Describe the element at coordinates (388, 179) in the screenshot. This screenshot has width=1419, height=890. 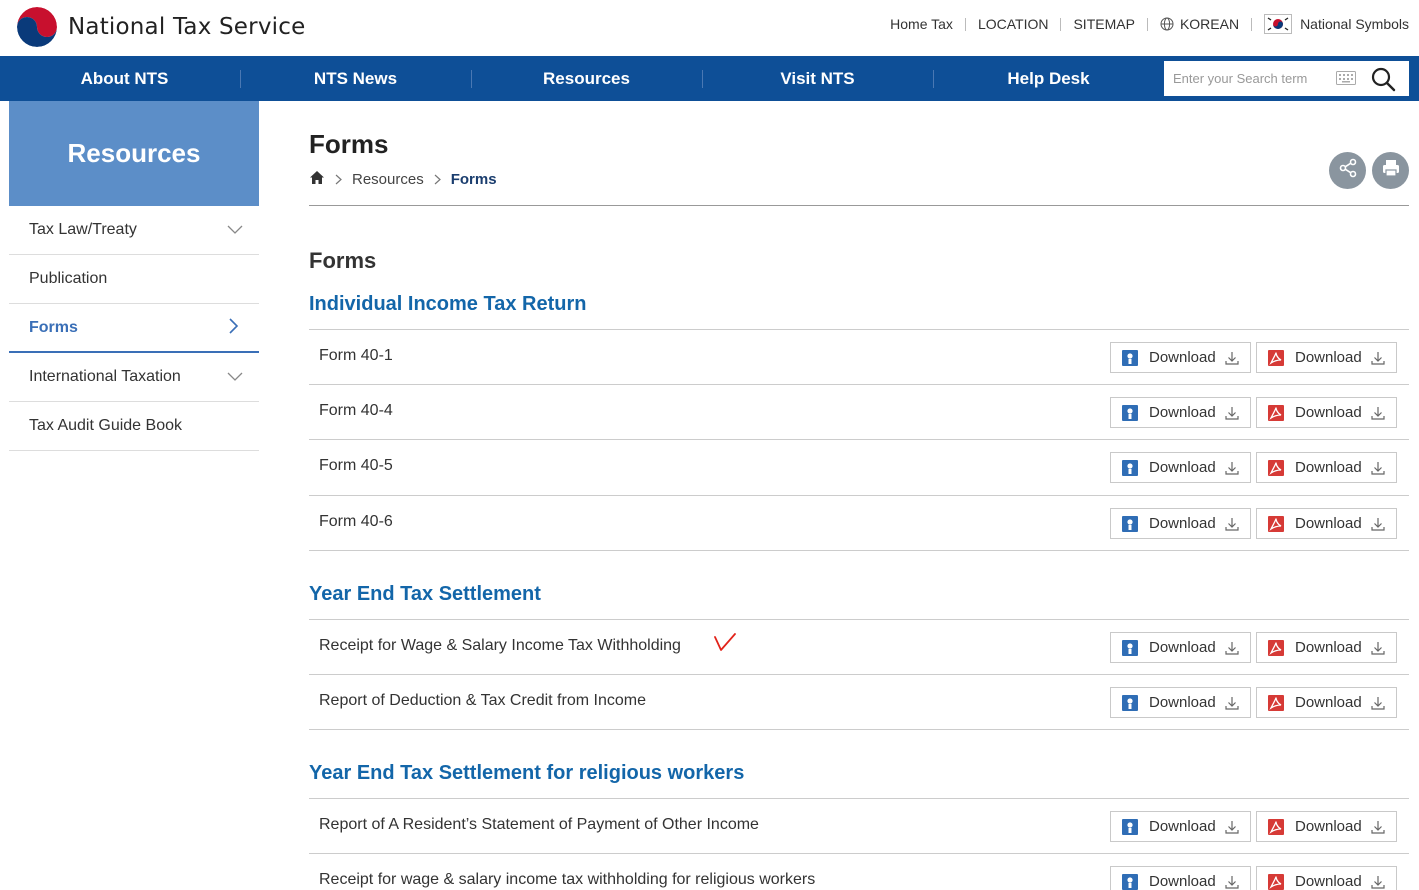
I see `breadcrumb-resources: Resources` at that location.